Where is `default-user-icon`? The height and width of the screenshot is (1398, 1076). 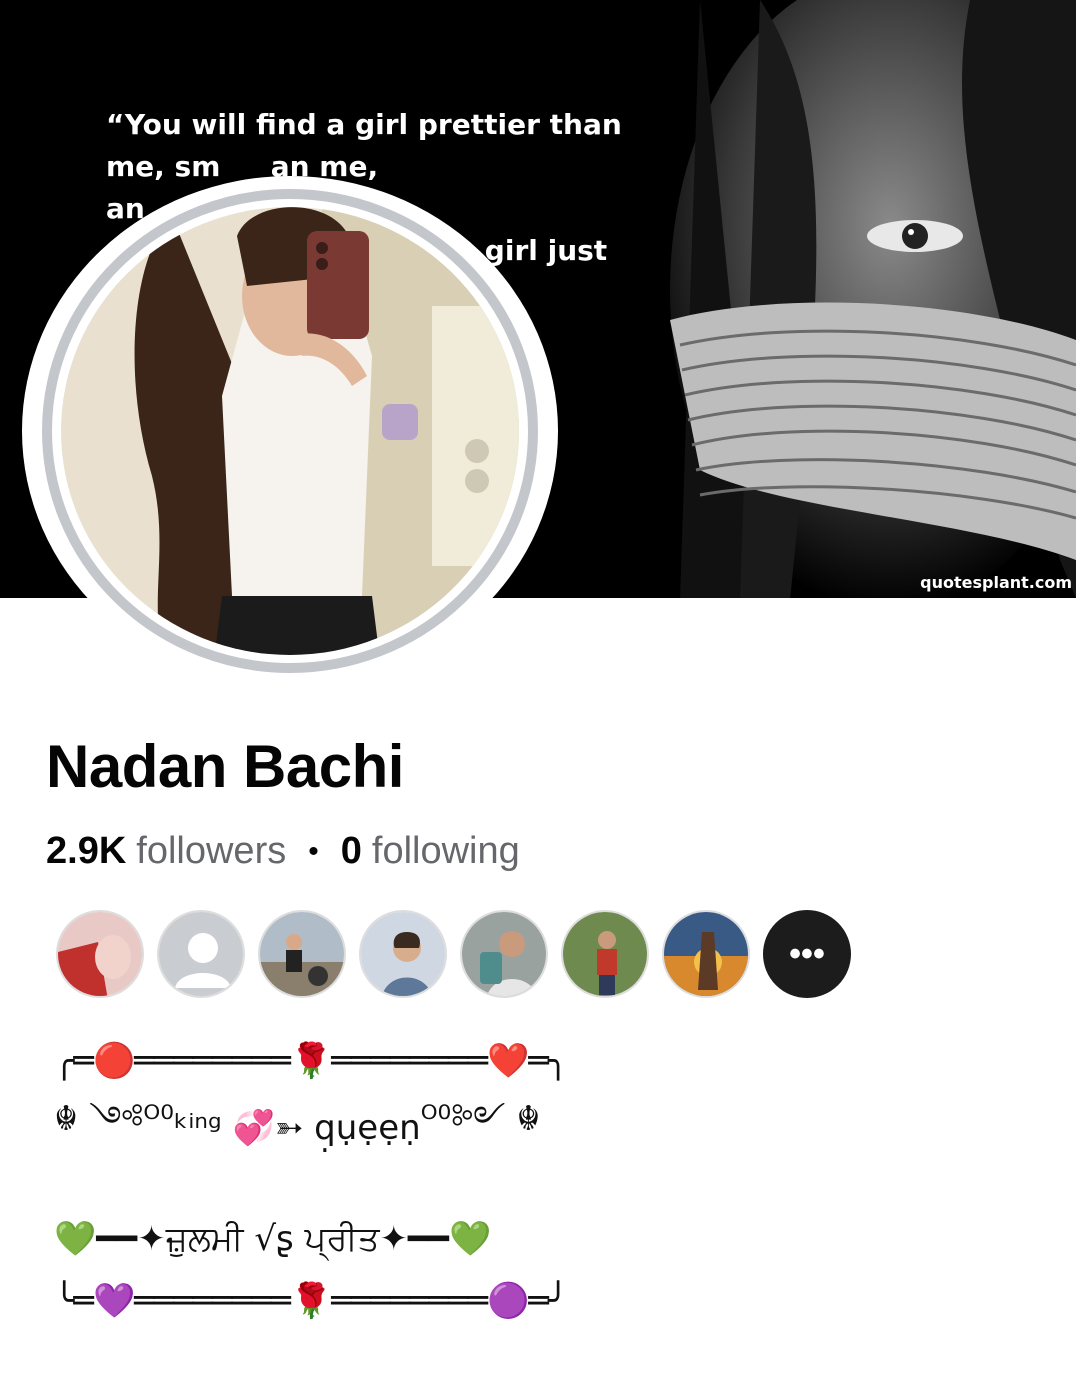
default-user-icon is located at coordinates (201, 954).